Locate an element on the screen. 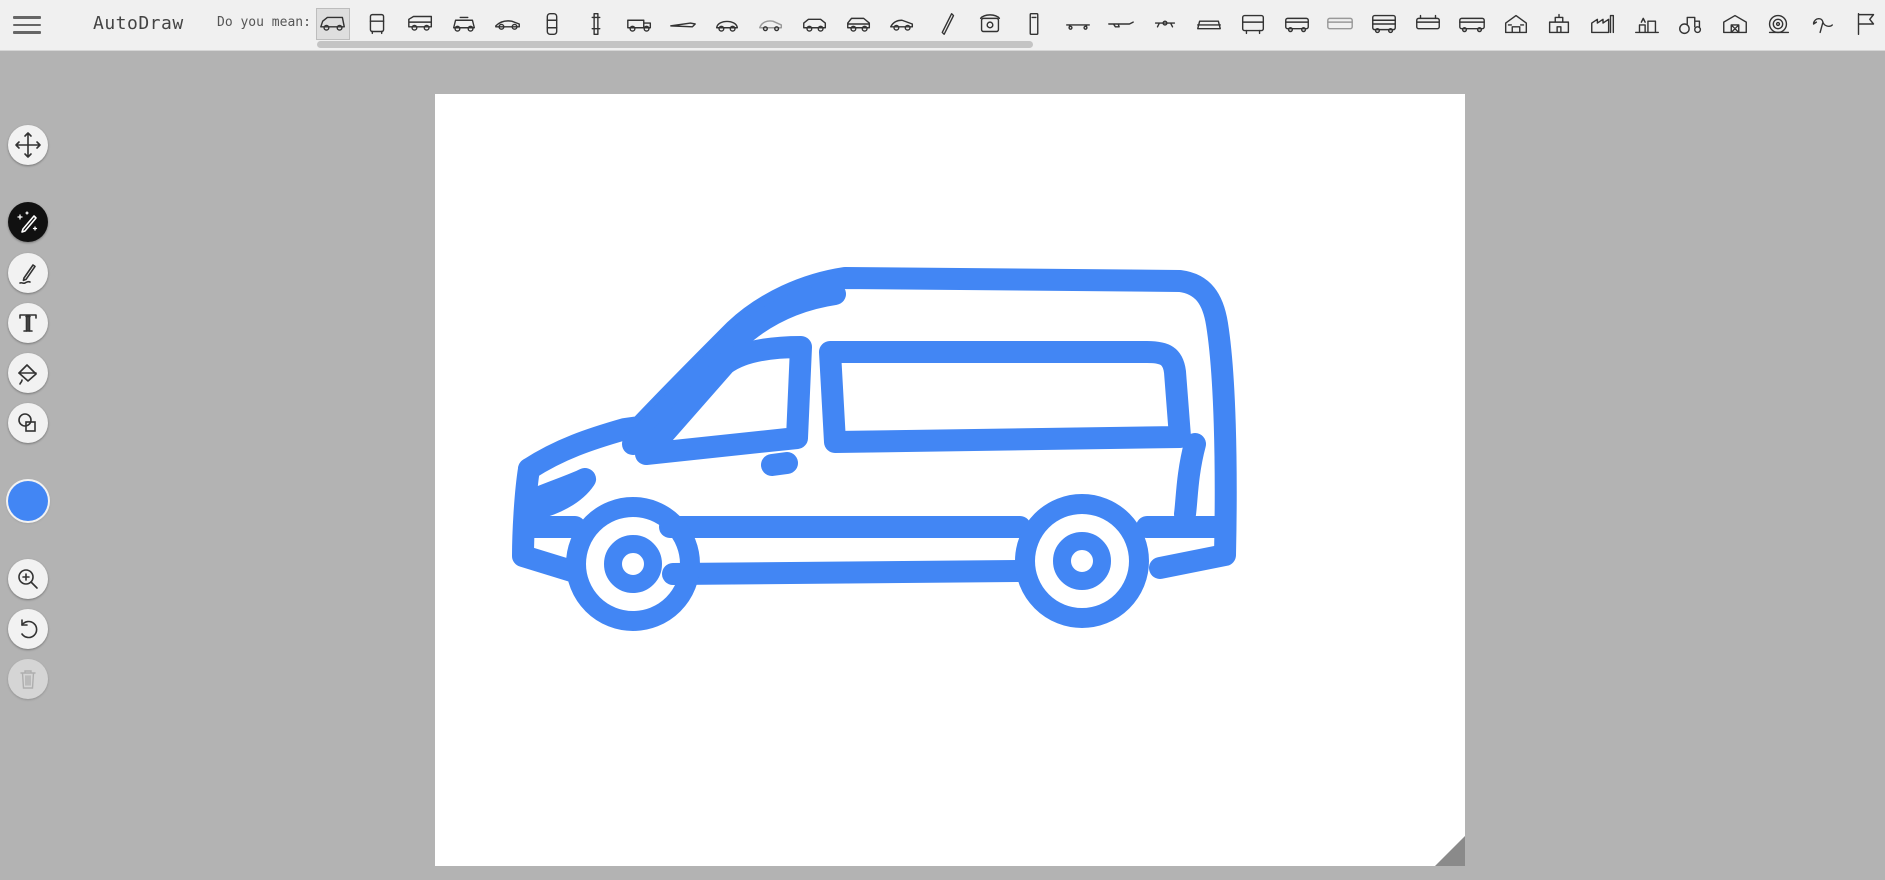 Image resolution: width=1885 pixels, height=880 pixels. telephone-icon is located at coordinates (990, 23).